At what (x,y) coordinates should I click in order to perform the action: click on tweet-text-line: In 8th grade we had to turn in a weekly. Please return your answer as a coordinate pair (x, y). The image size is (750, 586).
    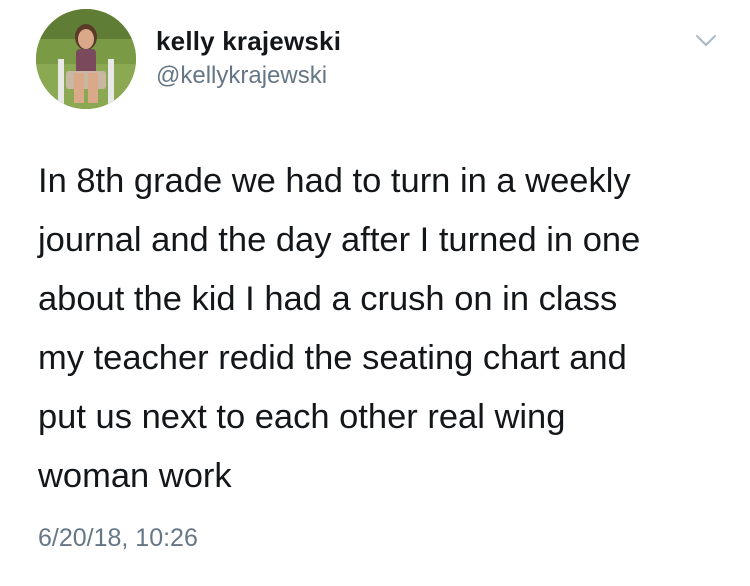
    Looking at the image, I should click on (334, 181).